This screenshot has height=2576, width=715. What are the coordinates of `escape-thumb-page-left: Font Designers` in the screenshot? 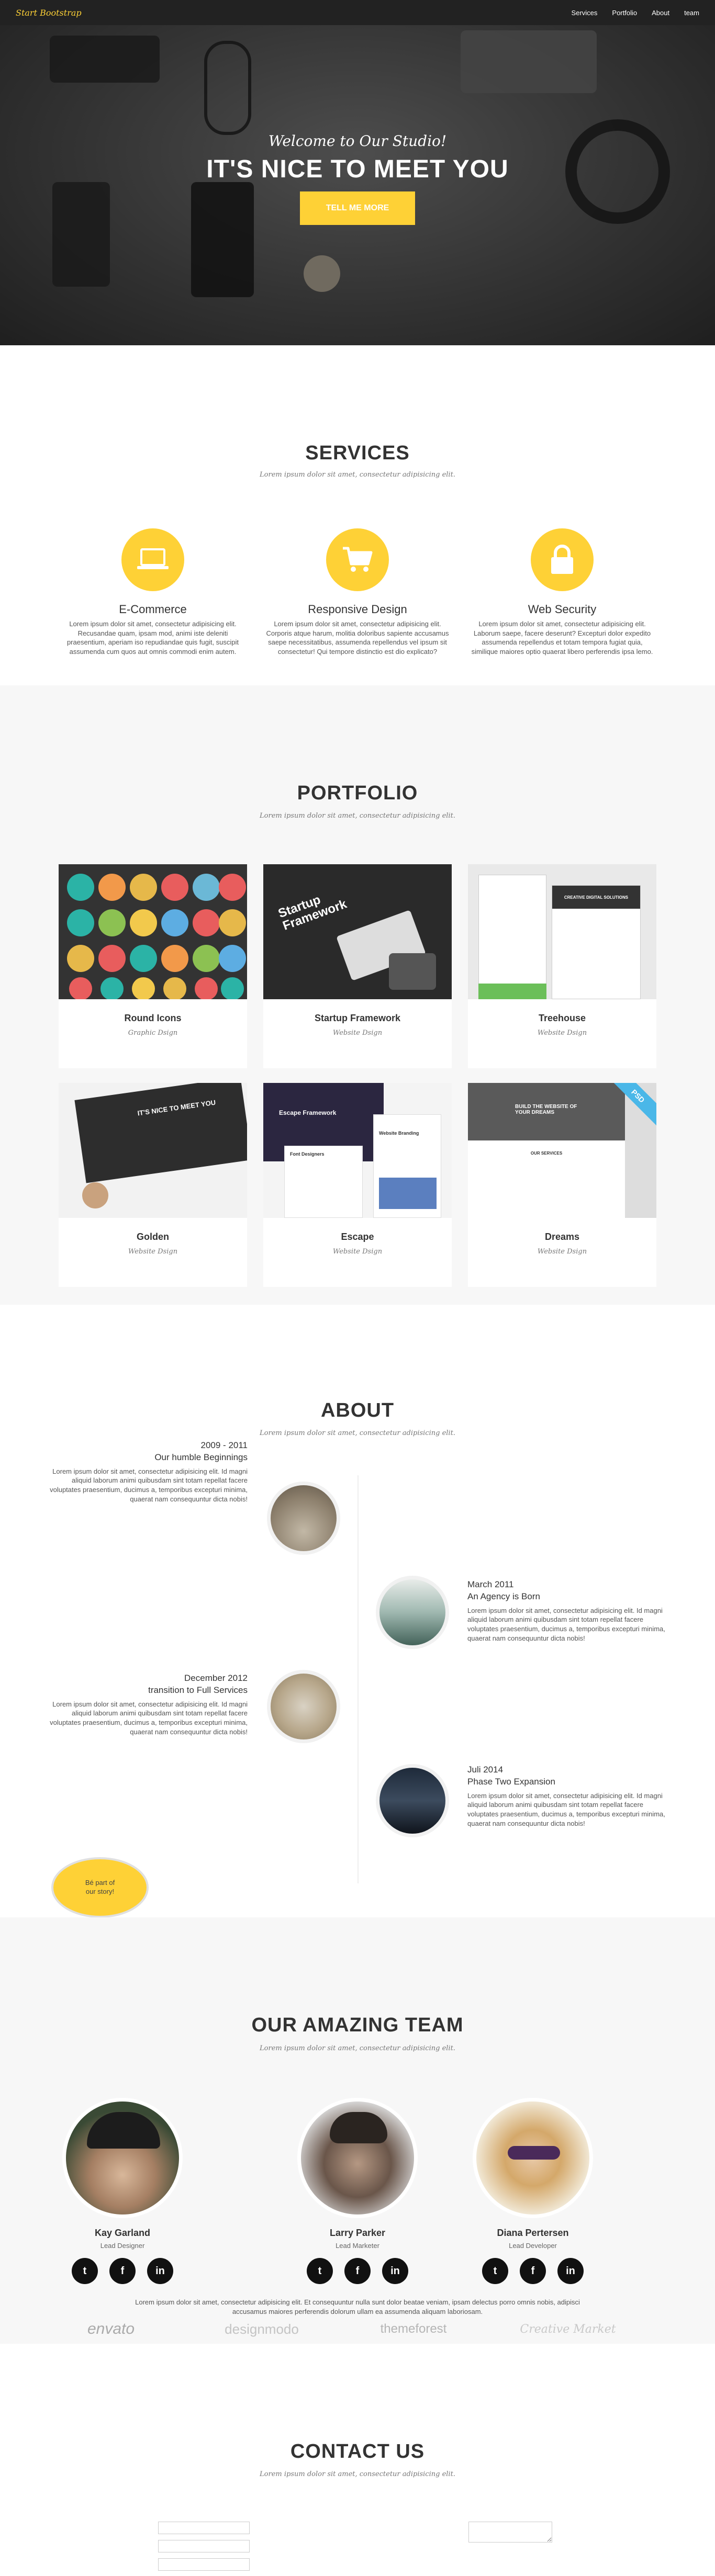 It's located at (323, 1182).